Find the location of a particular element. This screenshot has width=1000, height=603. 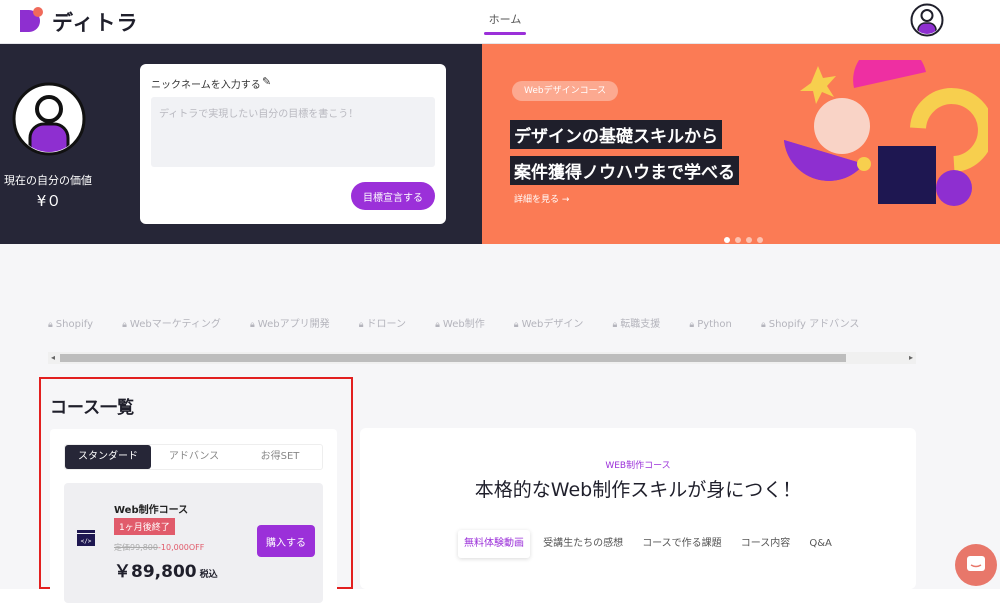

category-item: 🔒︎ ドローン is located at coordinates (382, 322).